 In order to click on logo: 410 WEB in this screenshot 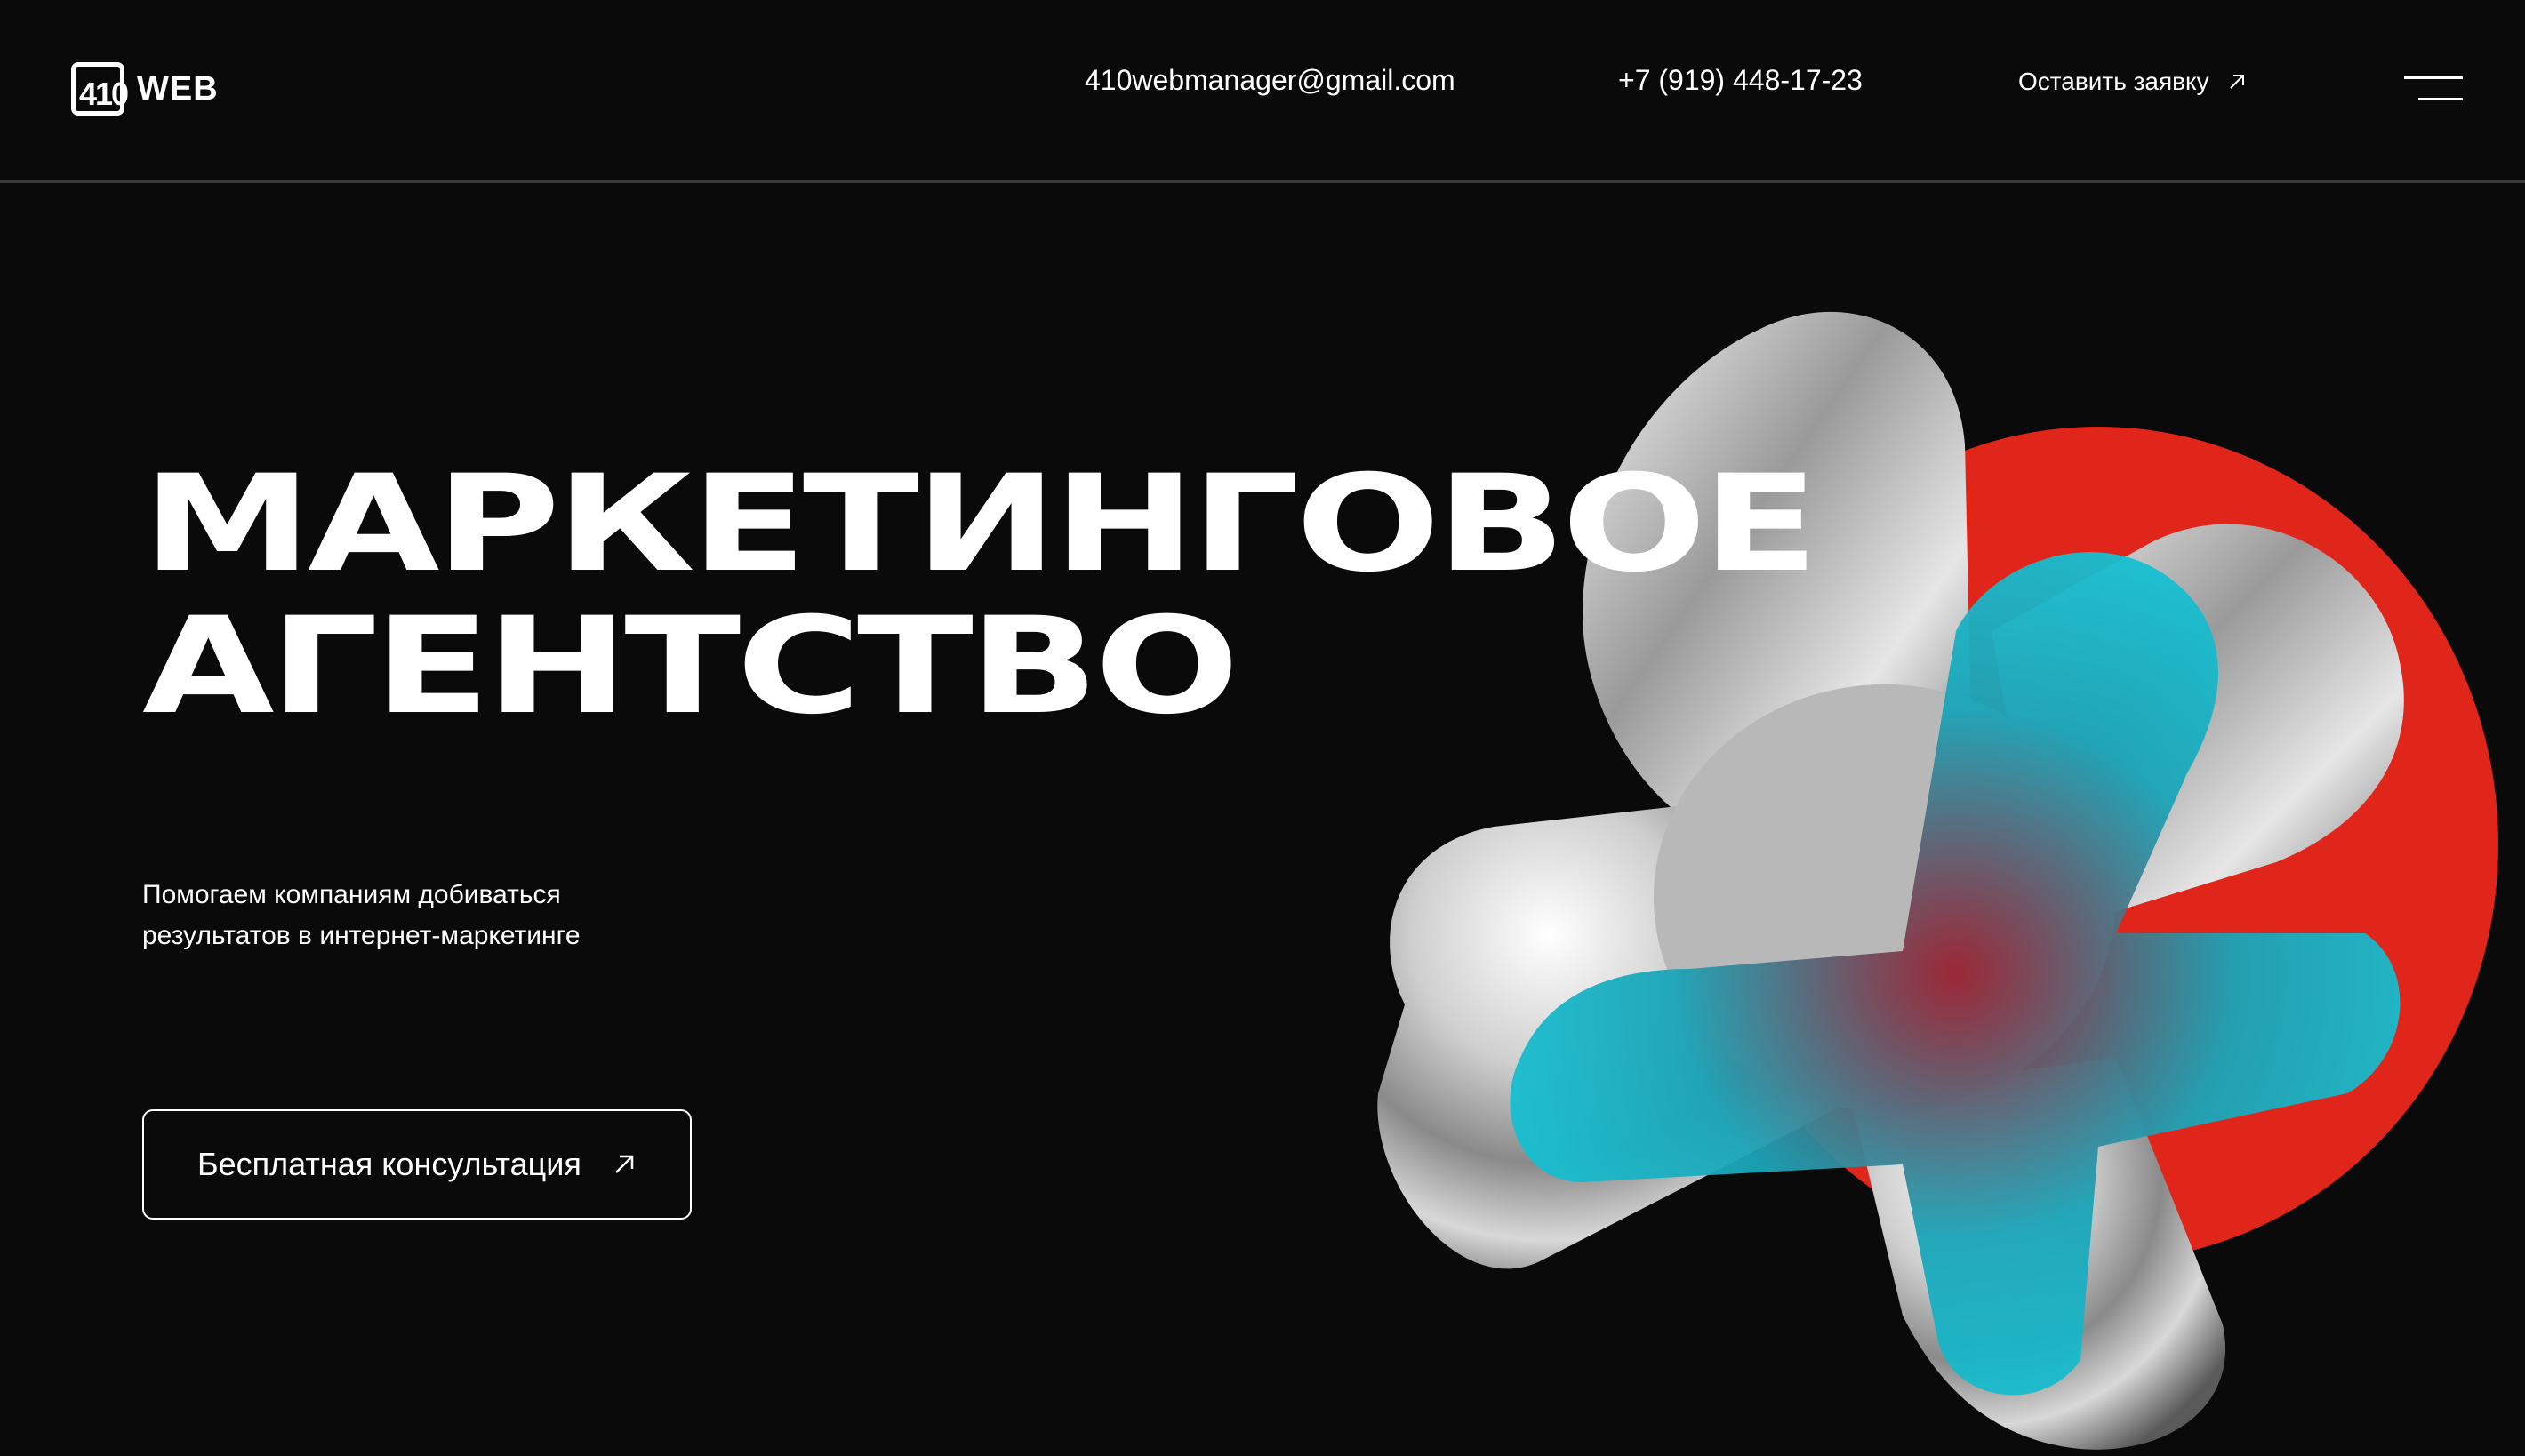, I will do `click(145, 89)`.